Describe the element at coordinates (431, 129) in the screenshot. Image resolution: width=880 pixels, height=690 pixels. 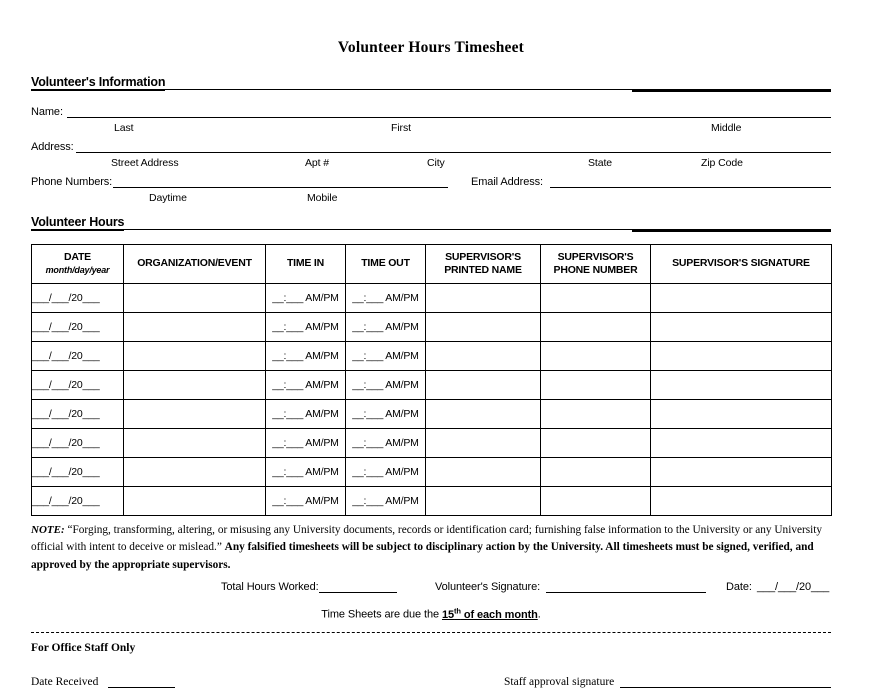
I see `name-sublabels: Last First Middle` at that location.